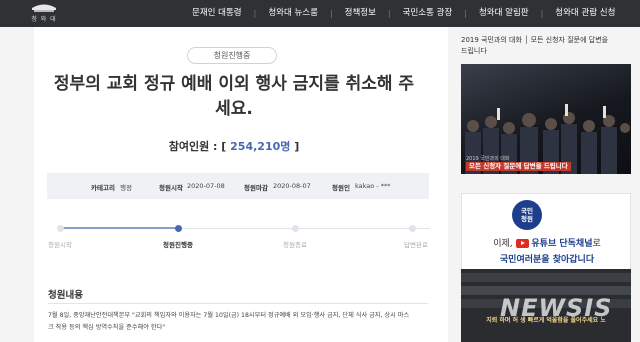 This screenshot has width=640, height=342. I want to click on end-value: 2020-08-07, so click(292, 186).